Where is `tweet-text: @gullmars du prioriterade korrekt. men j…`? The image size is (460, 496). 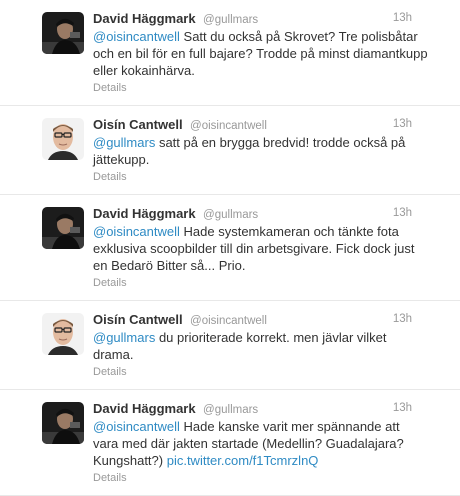 tweet-text: @gullmars du prioriterade korrekt. men j… is located at coordinates (270, 346).